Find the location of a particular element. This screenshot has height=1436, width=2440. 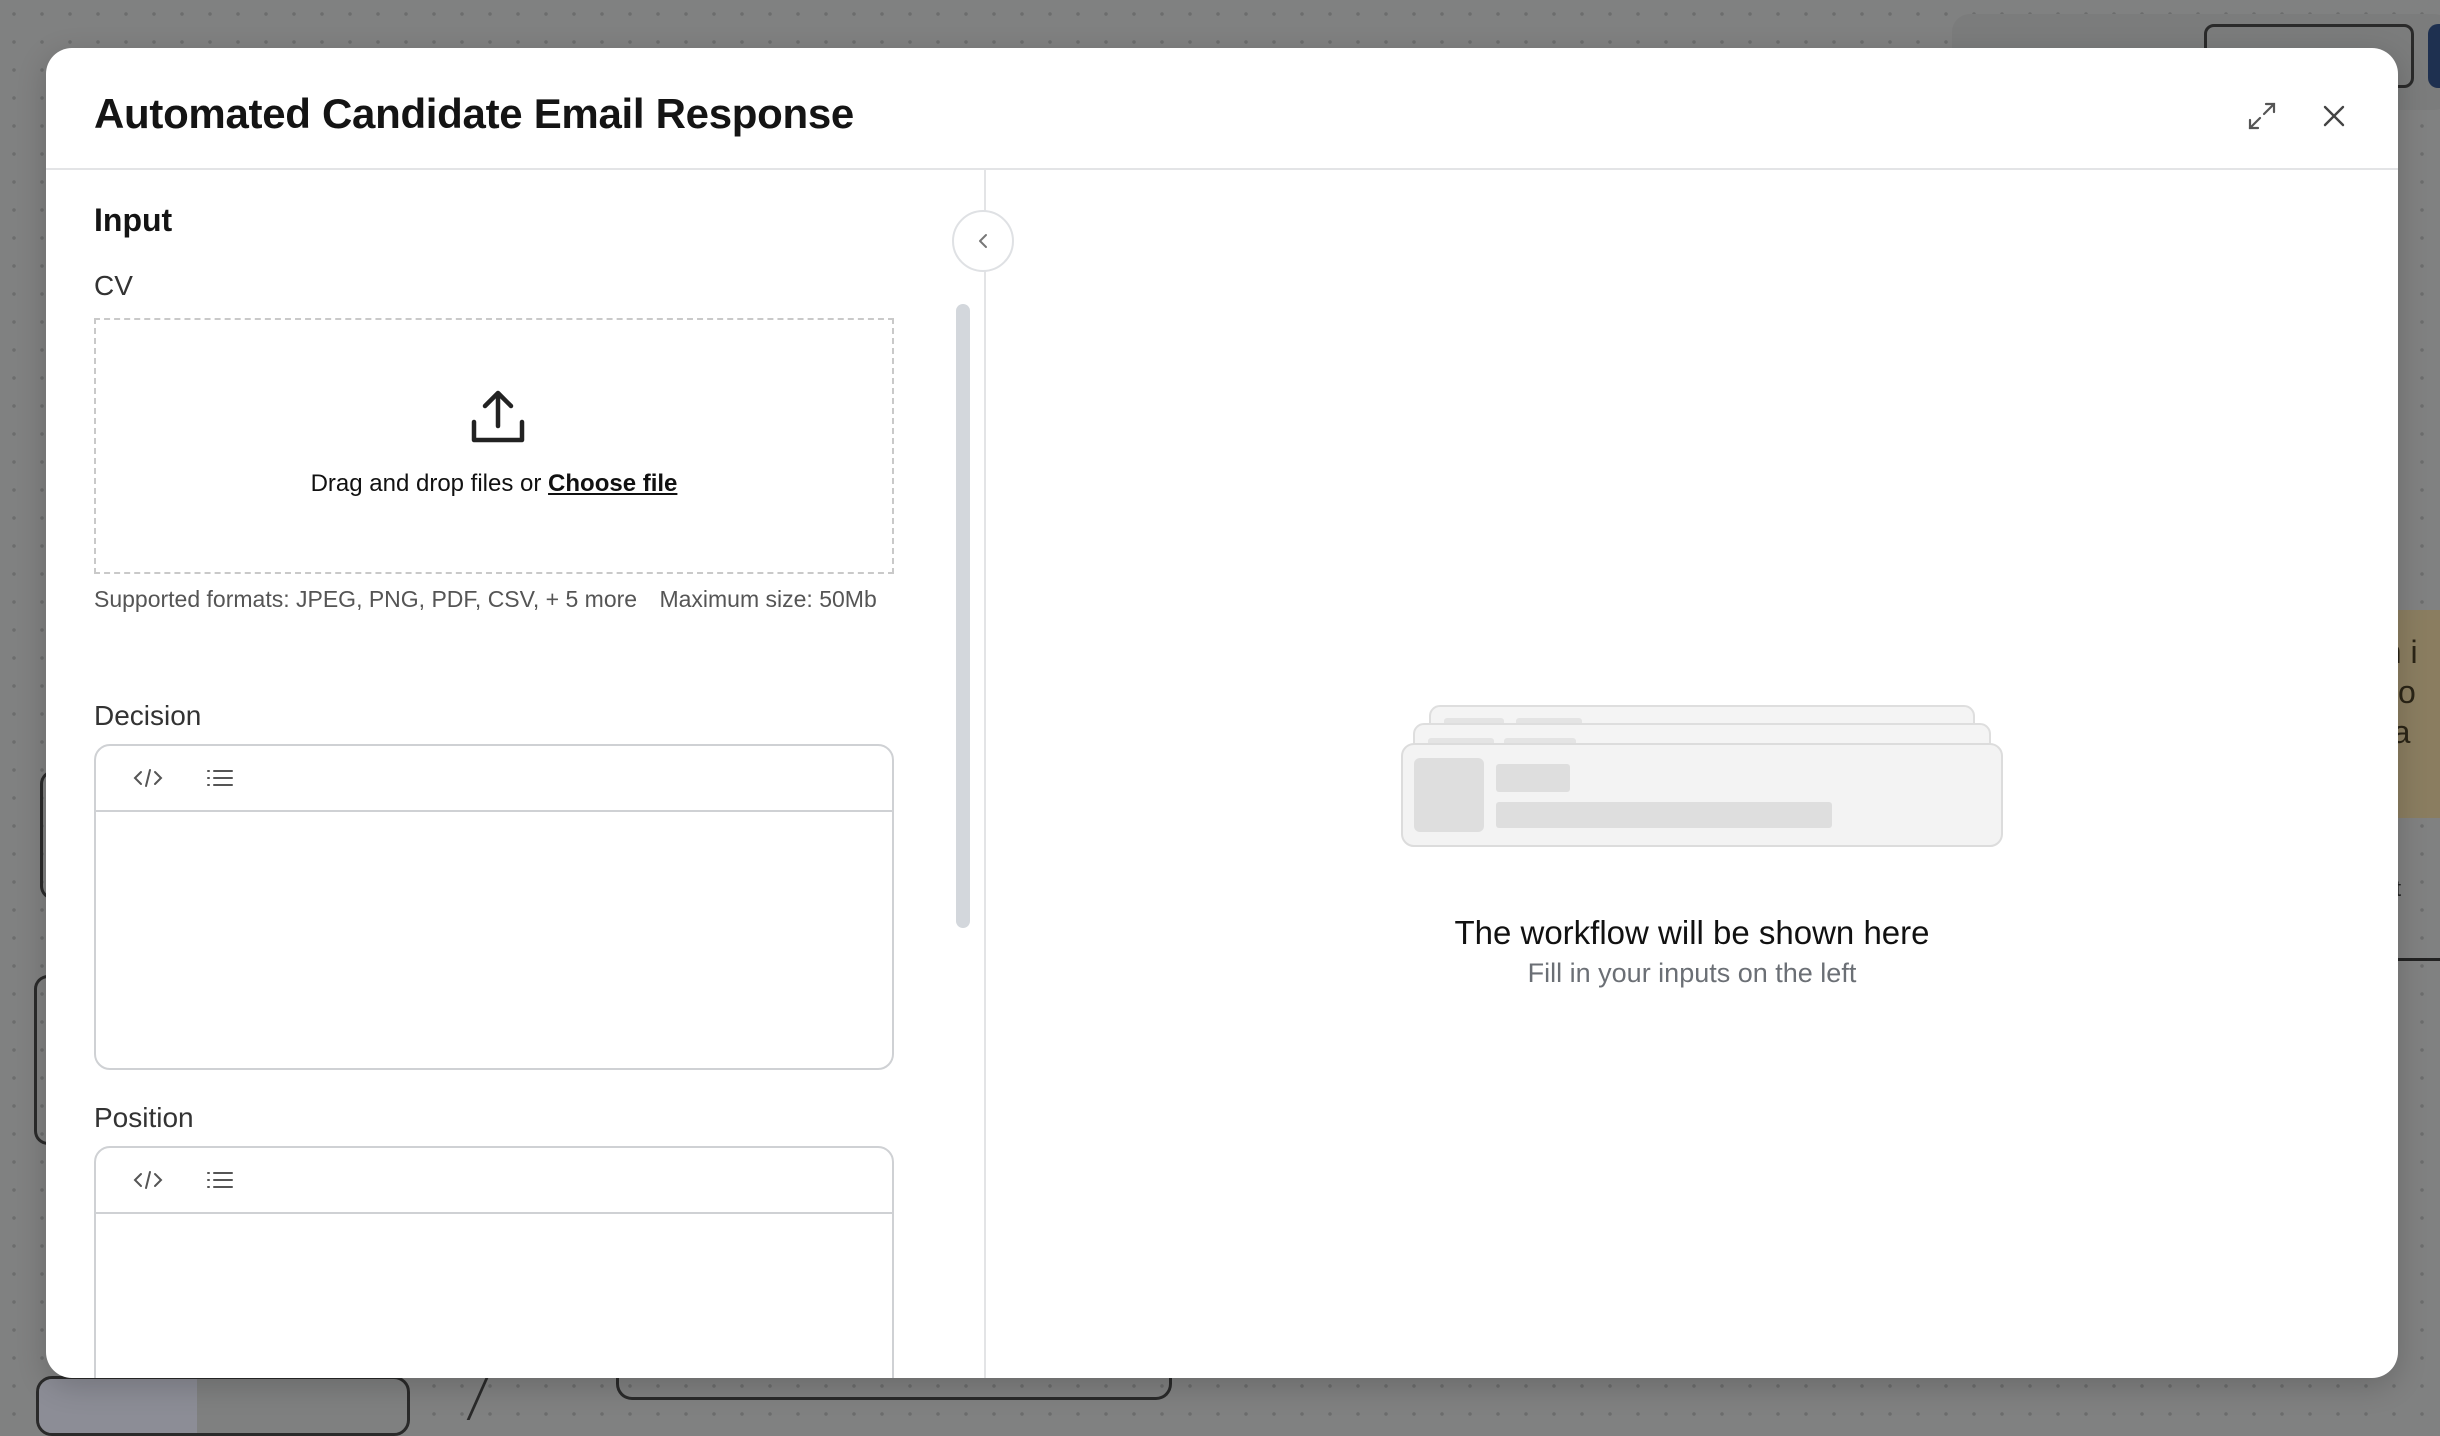

max-size: Maximum size: 50Mb is located at coordinates (768, 599).